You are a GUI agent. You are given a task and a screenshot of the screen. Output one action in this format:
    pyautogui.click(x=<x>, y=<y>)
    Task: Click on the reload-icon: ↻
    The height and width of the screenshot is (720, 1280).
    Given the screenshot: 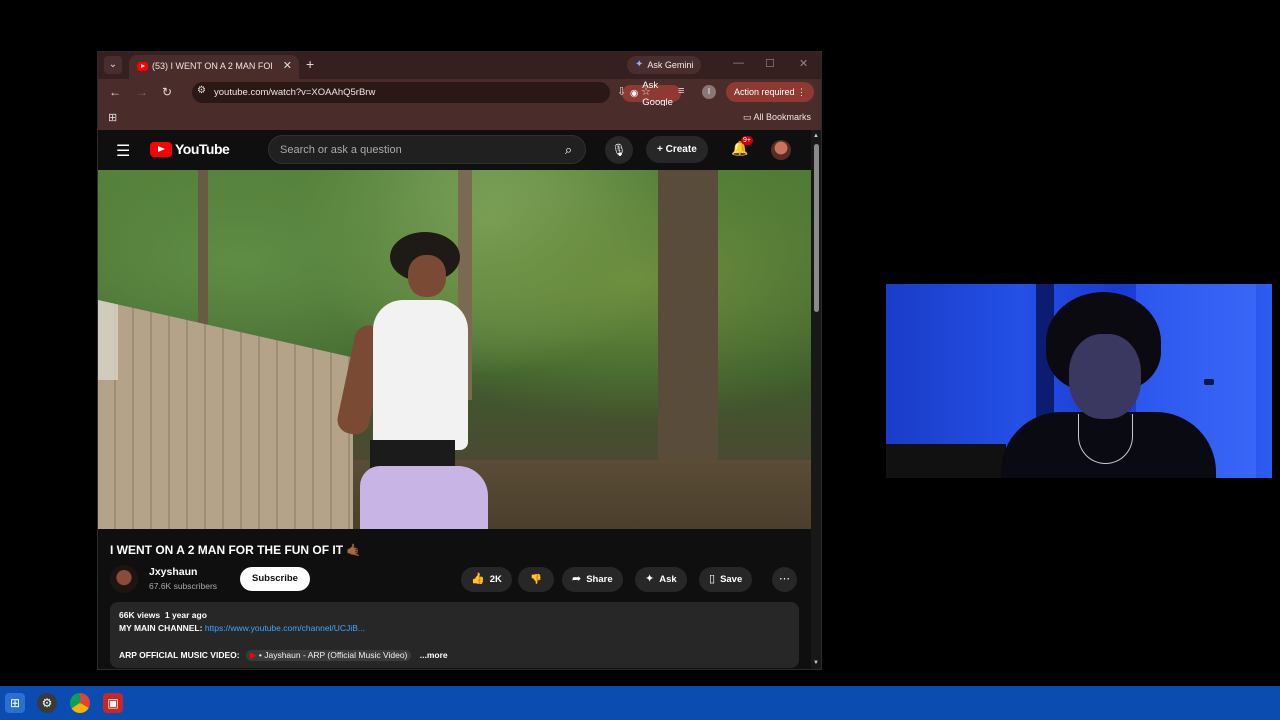 What is the action you would take?
    pyautogui.click(x=167, y=92)
    